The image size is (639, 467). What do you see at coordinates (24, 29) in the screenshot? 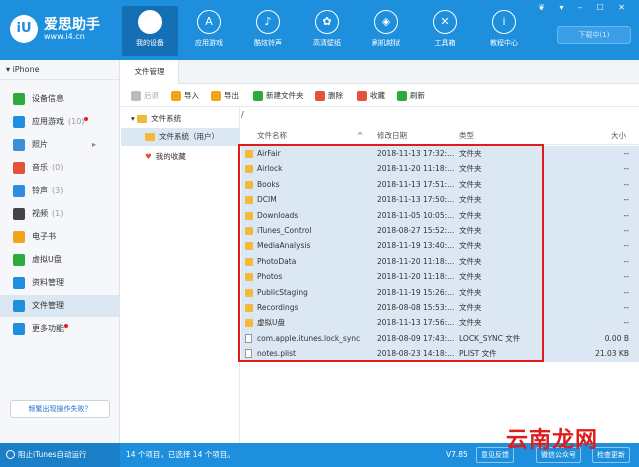
I see `logo-badge: iU` at bounding box center [24, 29].